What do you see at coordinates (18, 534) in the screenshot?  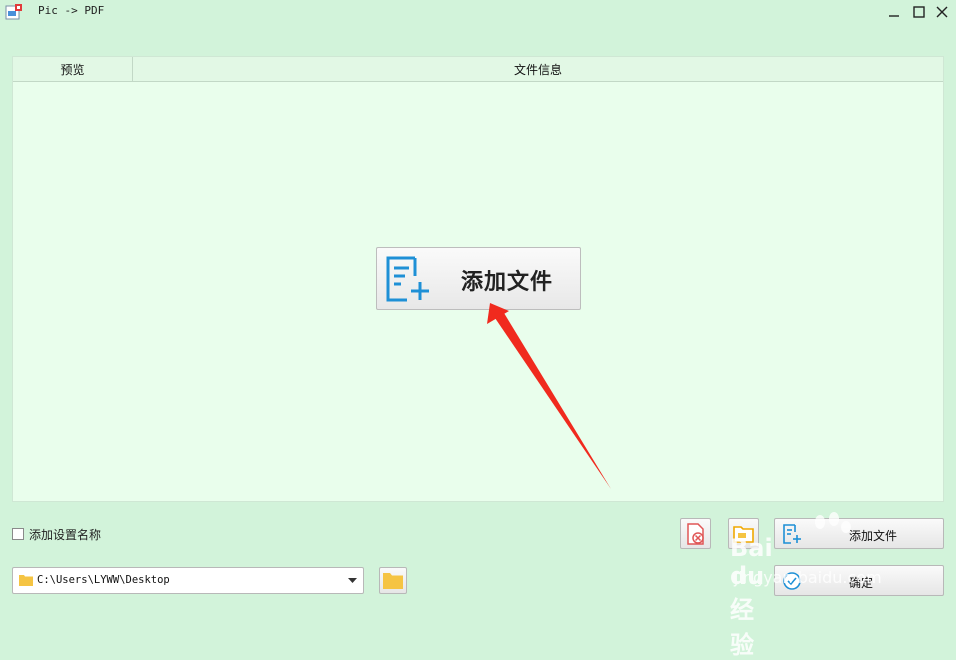 I see `add-settings-name-checkbox` at bounding box center [18, 534].